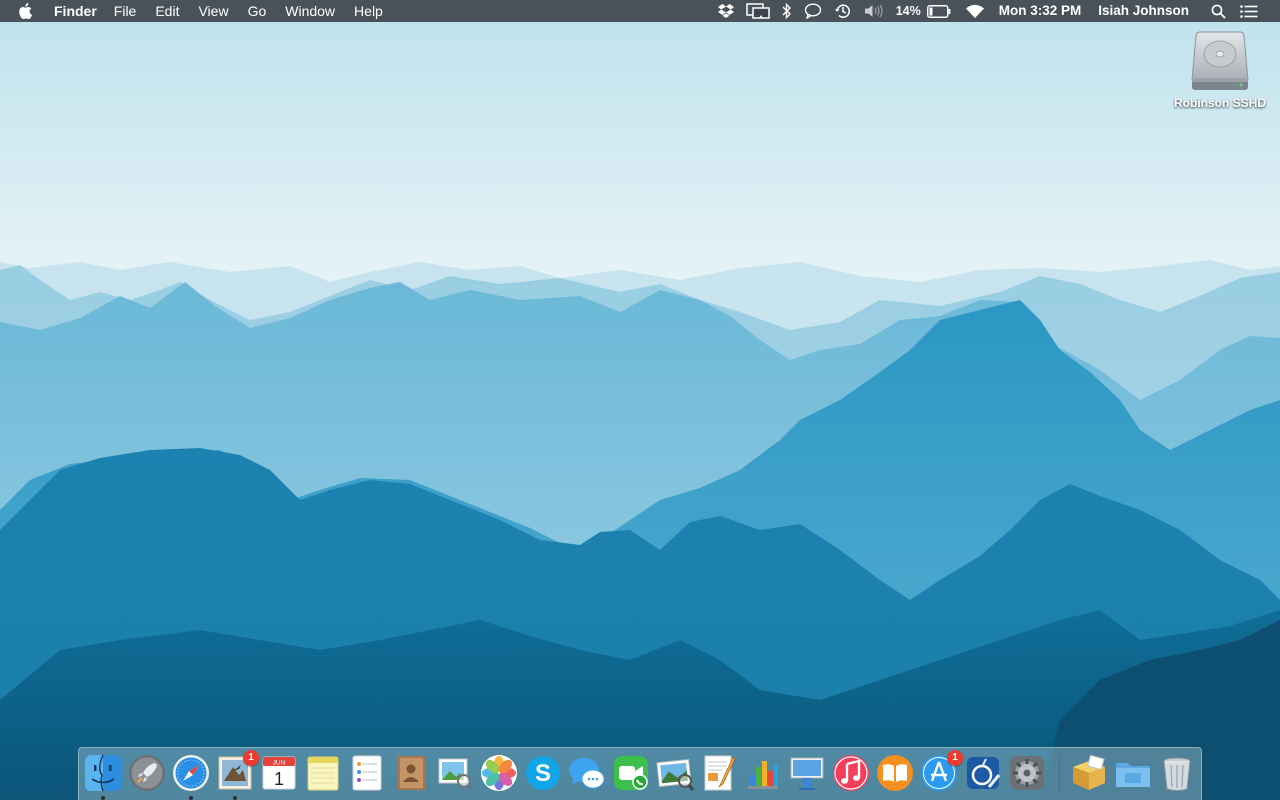  I want to click on photos-flower-icon, so click(499, 773).